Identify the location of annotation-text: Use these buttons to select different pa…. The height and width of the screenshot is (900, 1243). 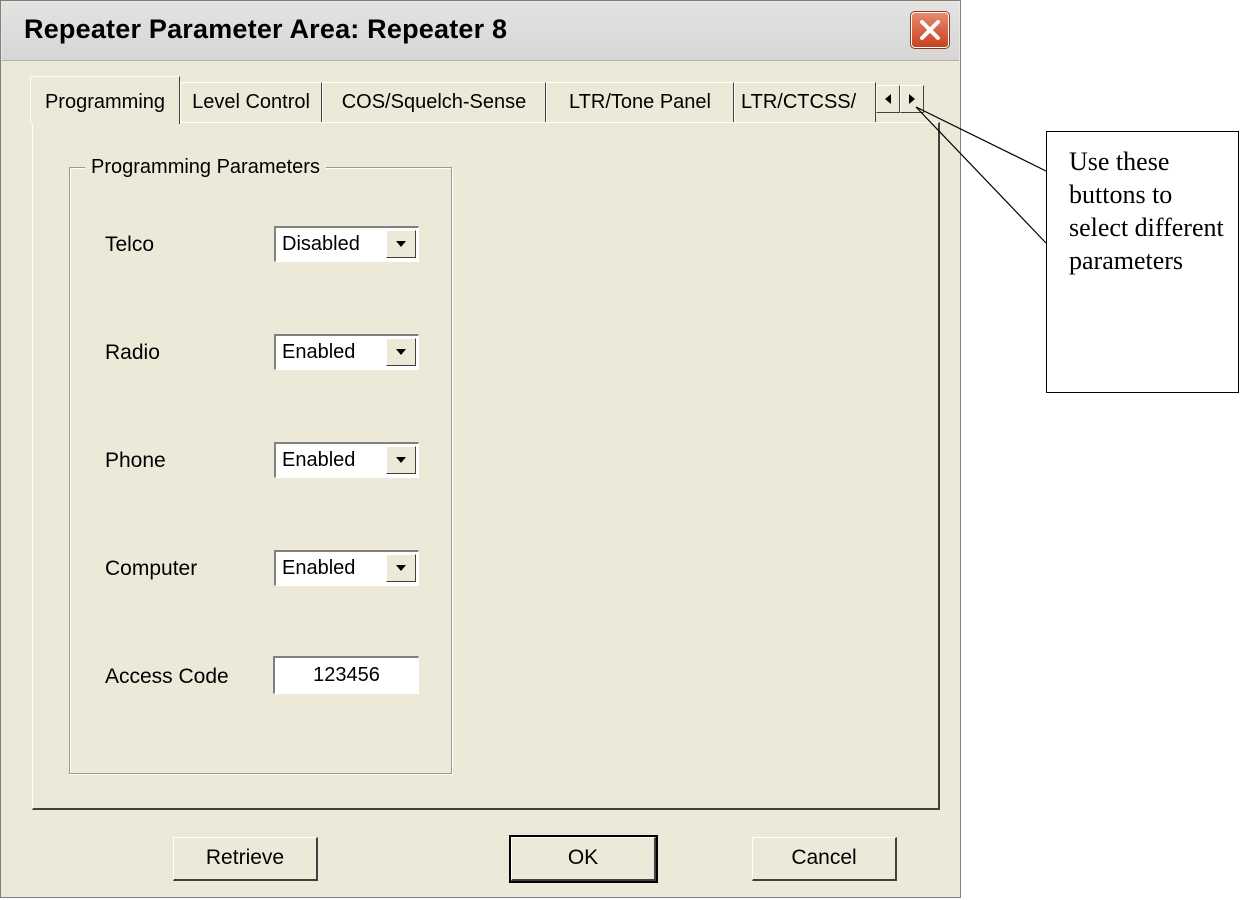
(1146, 211).